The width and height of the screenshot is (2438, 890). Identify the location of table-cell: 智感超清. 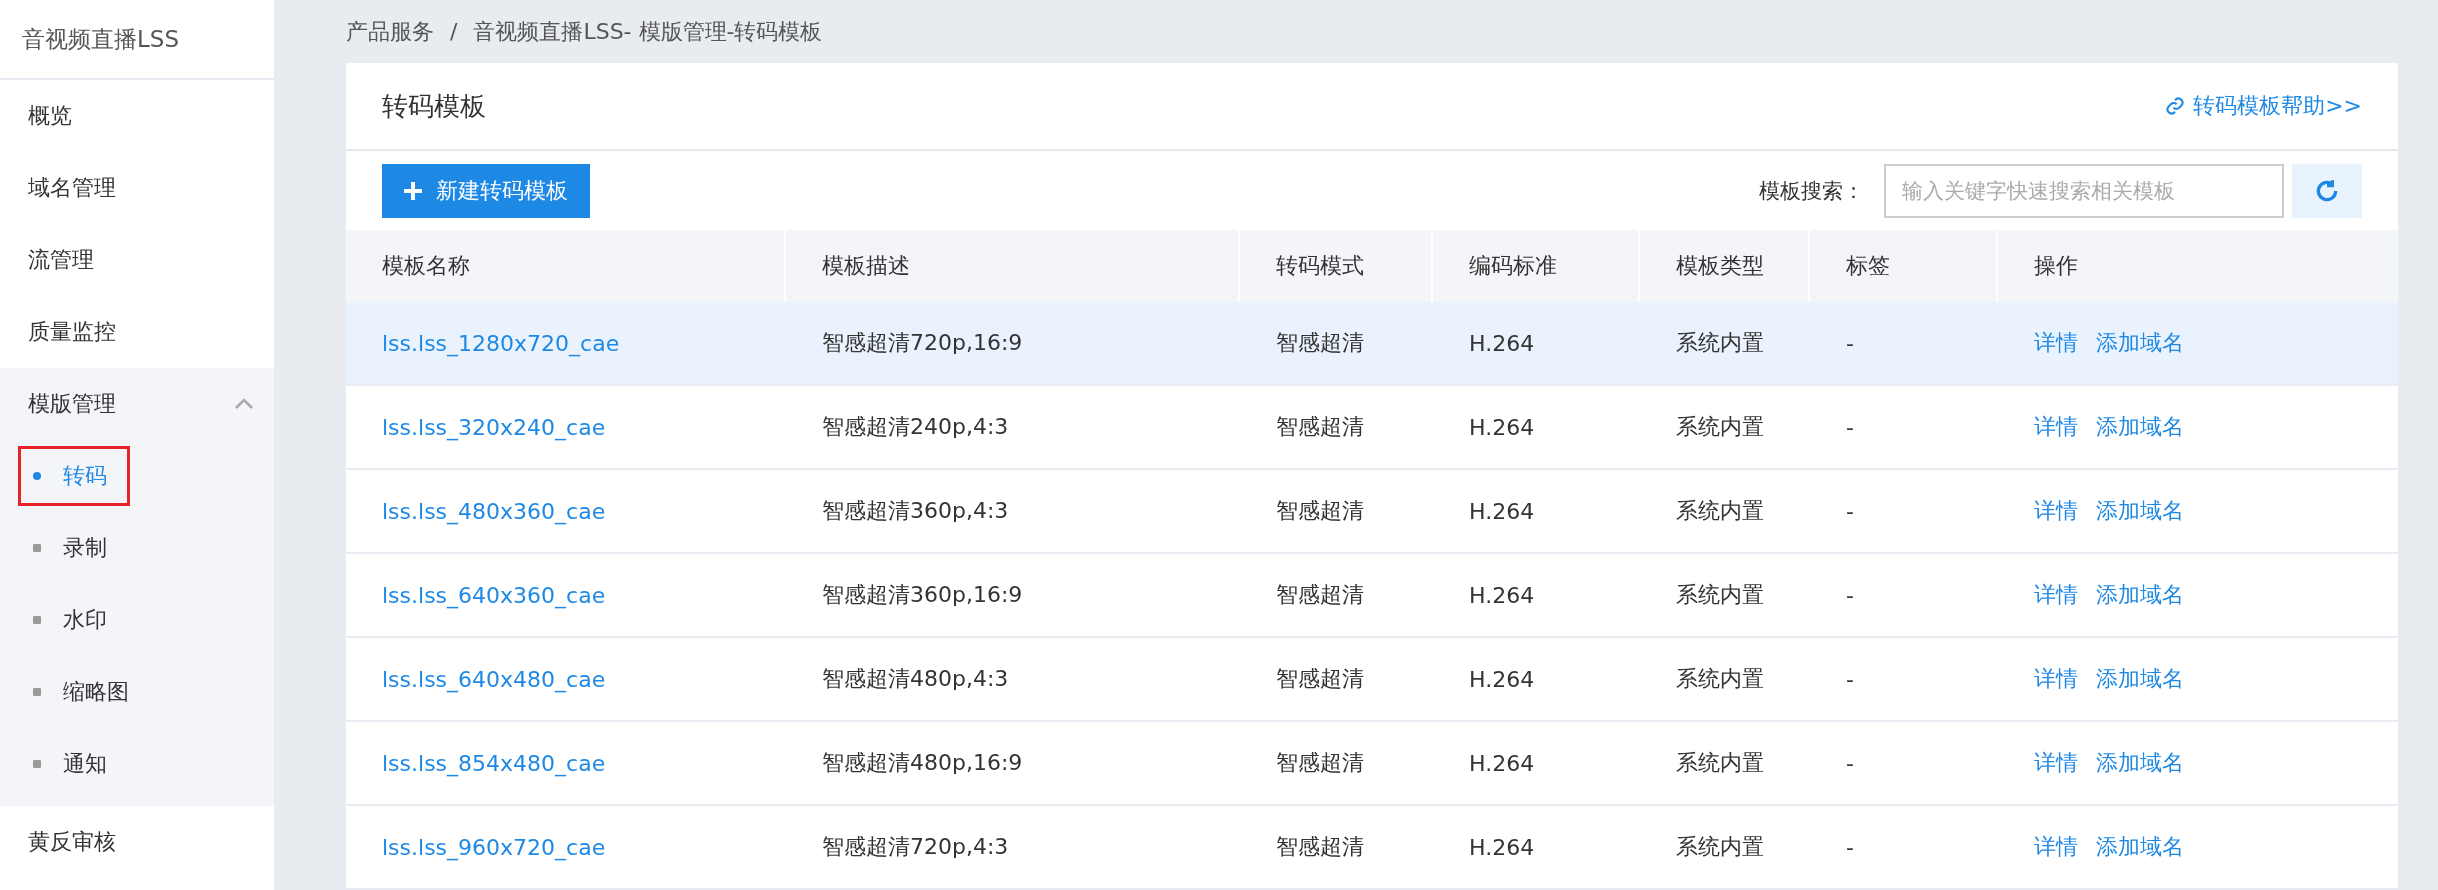
(1336, 344).